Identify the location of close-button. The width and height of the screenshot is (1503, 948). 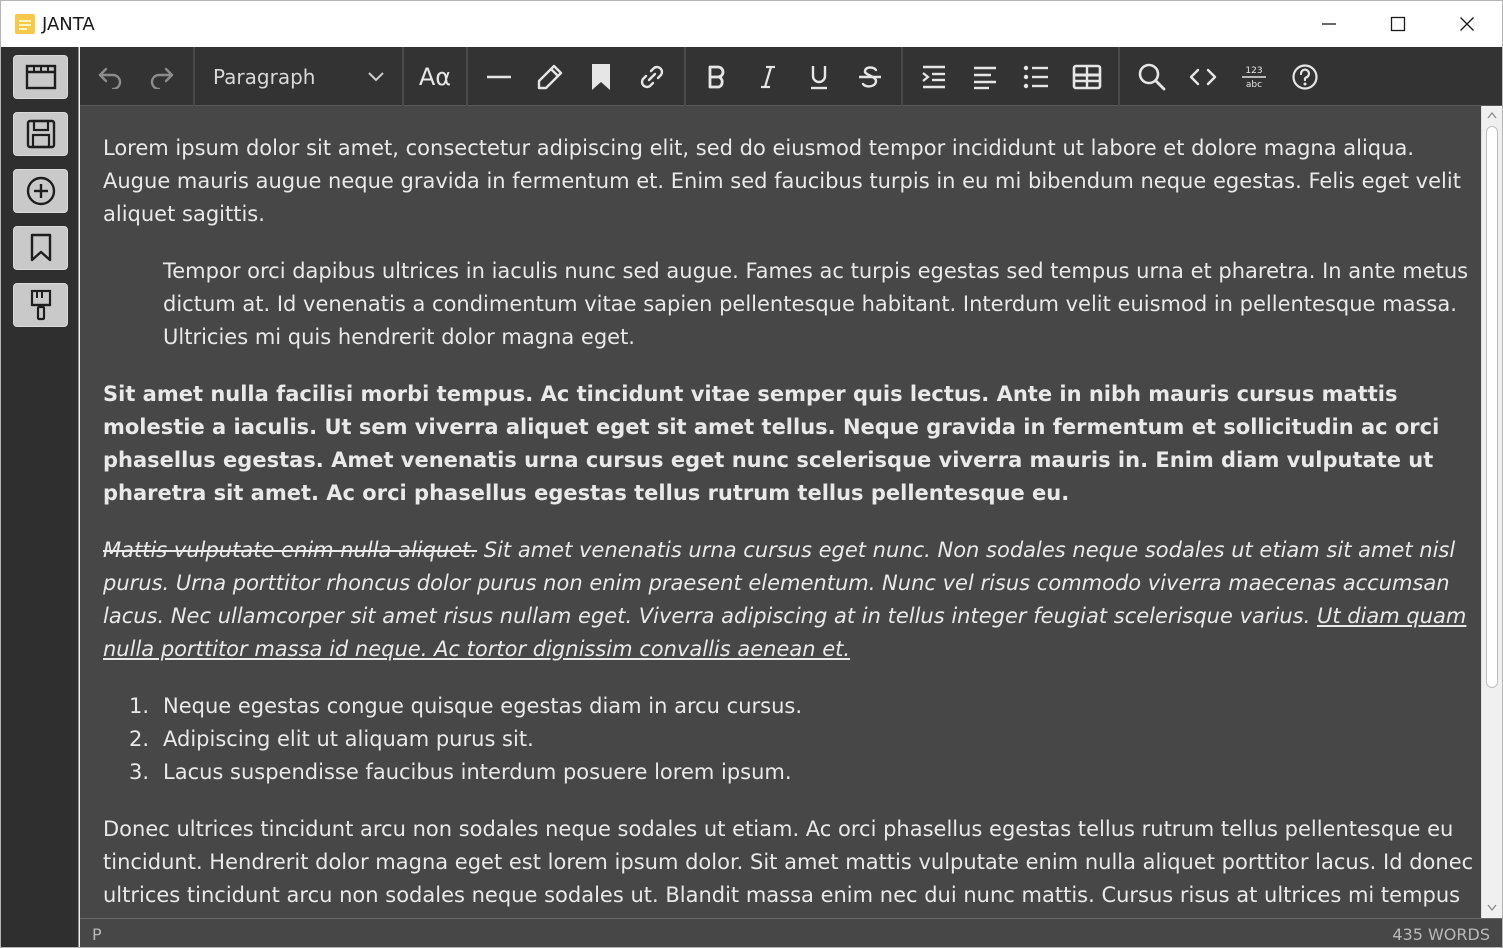
(1467, 24).